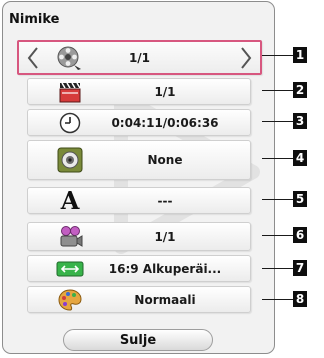 The image size is (324, 358). What do you see at coordinates (70, 123) in the screenshot?
I see `clock-icon` at bounding box center [70, 123].